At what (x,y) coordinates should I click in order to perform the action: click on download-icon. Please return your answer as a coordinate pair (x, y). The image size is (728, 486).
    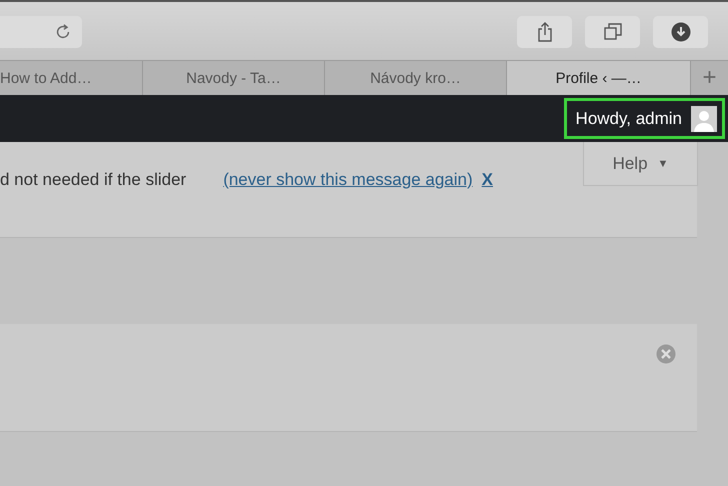
    Looking at the image, I should click on (680, 32).